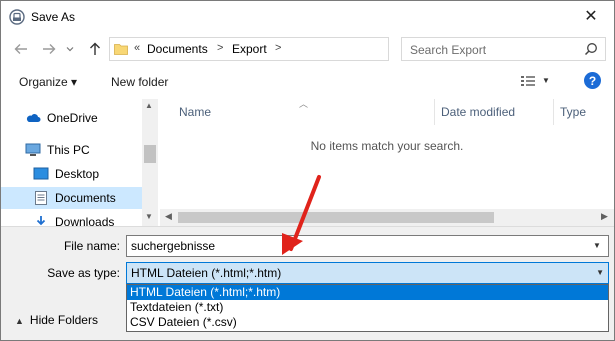 The width and height of the screenshot is (615, 341). Describe the element at coordinates (53, 17) in the screenshot. I see `window-title: Save As` at that location.